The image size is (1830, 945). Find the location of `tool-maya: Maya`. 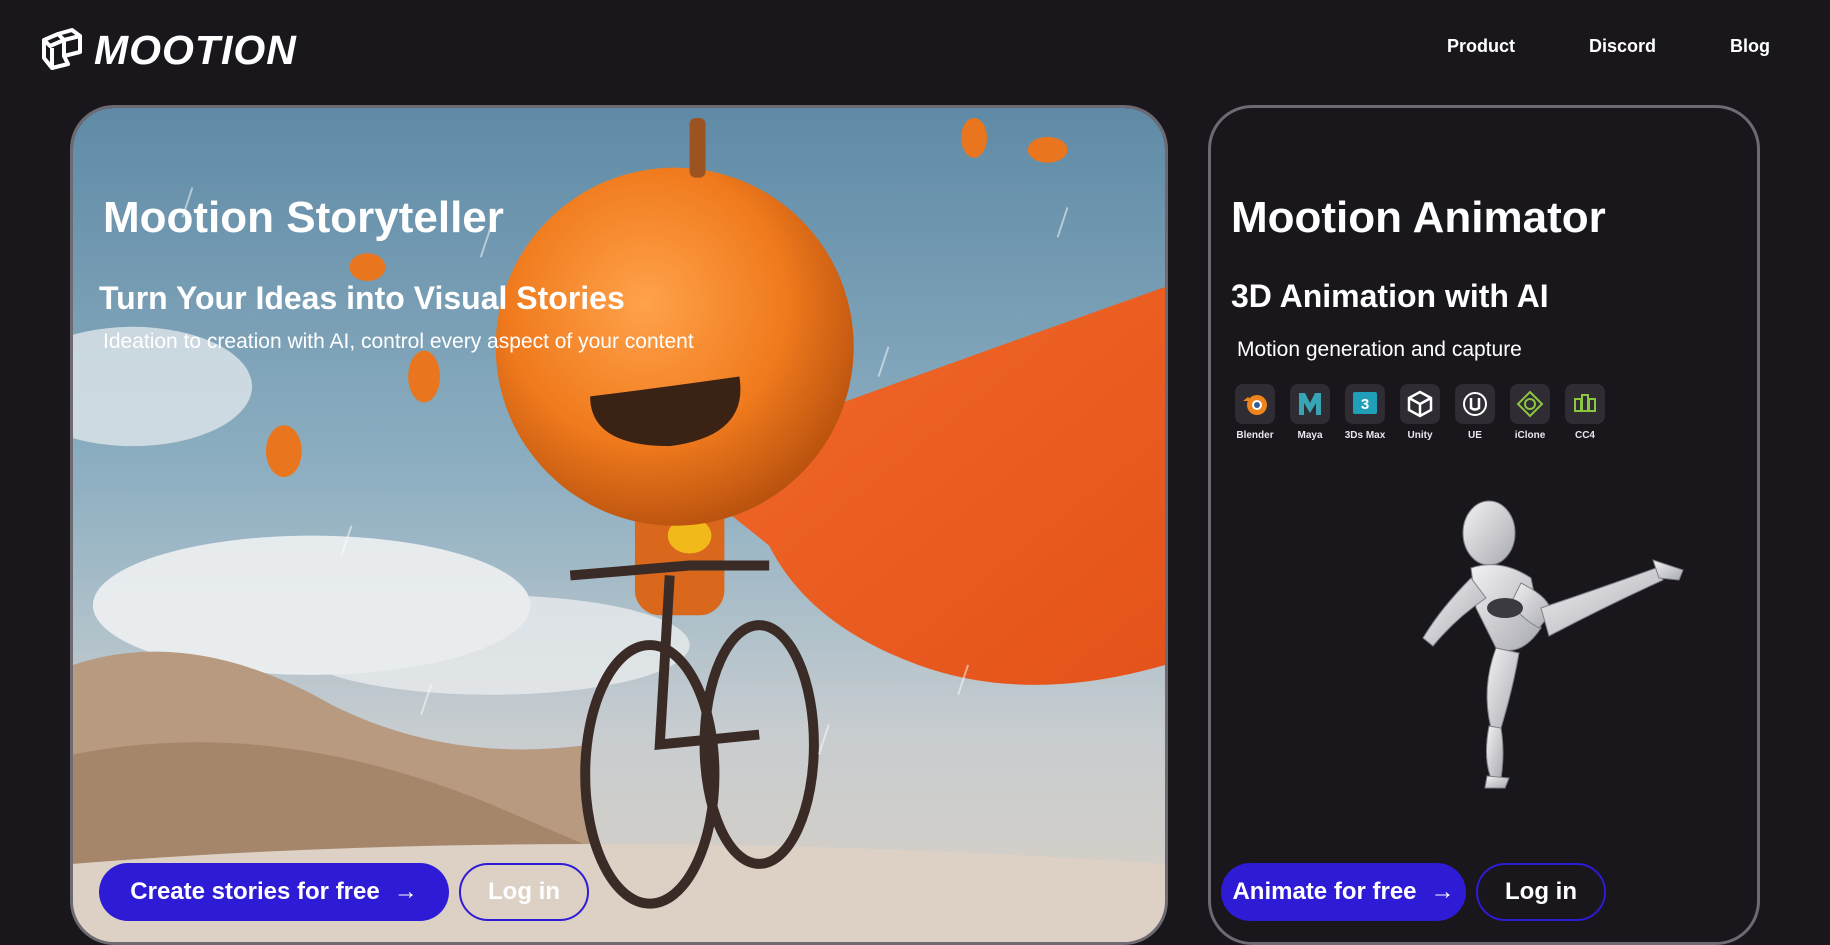

tool-maya: Maya is located at coordinates (1310, 412).